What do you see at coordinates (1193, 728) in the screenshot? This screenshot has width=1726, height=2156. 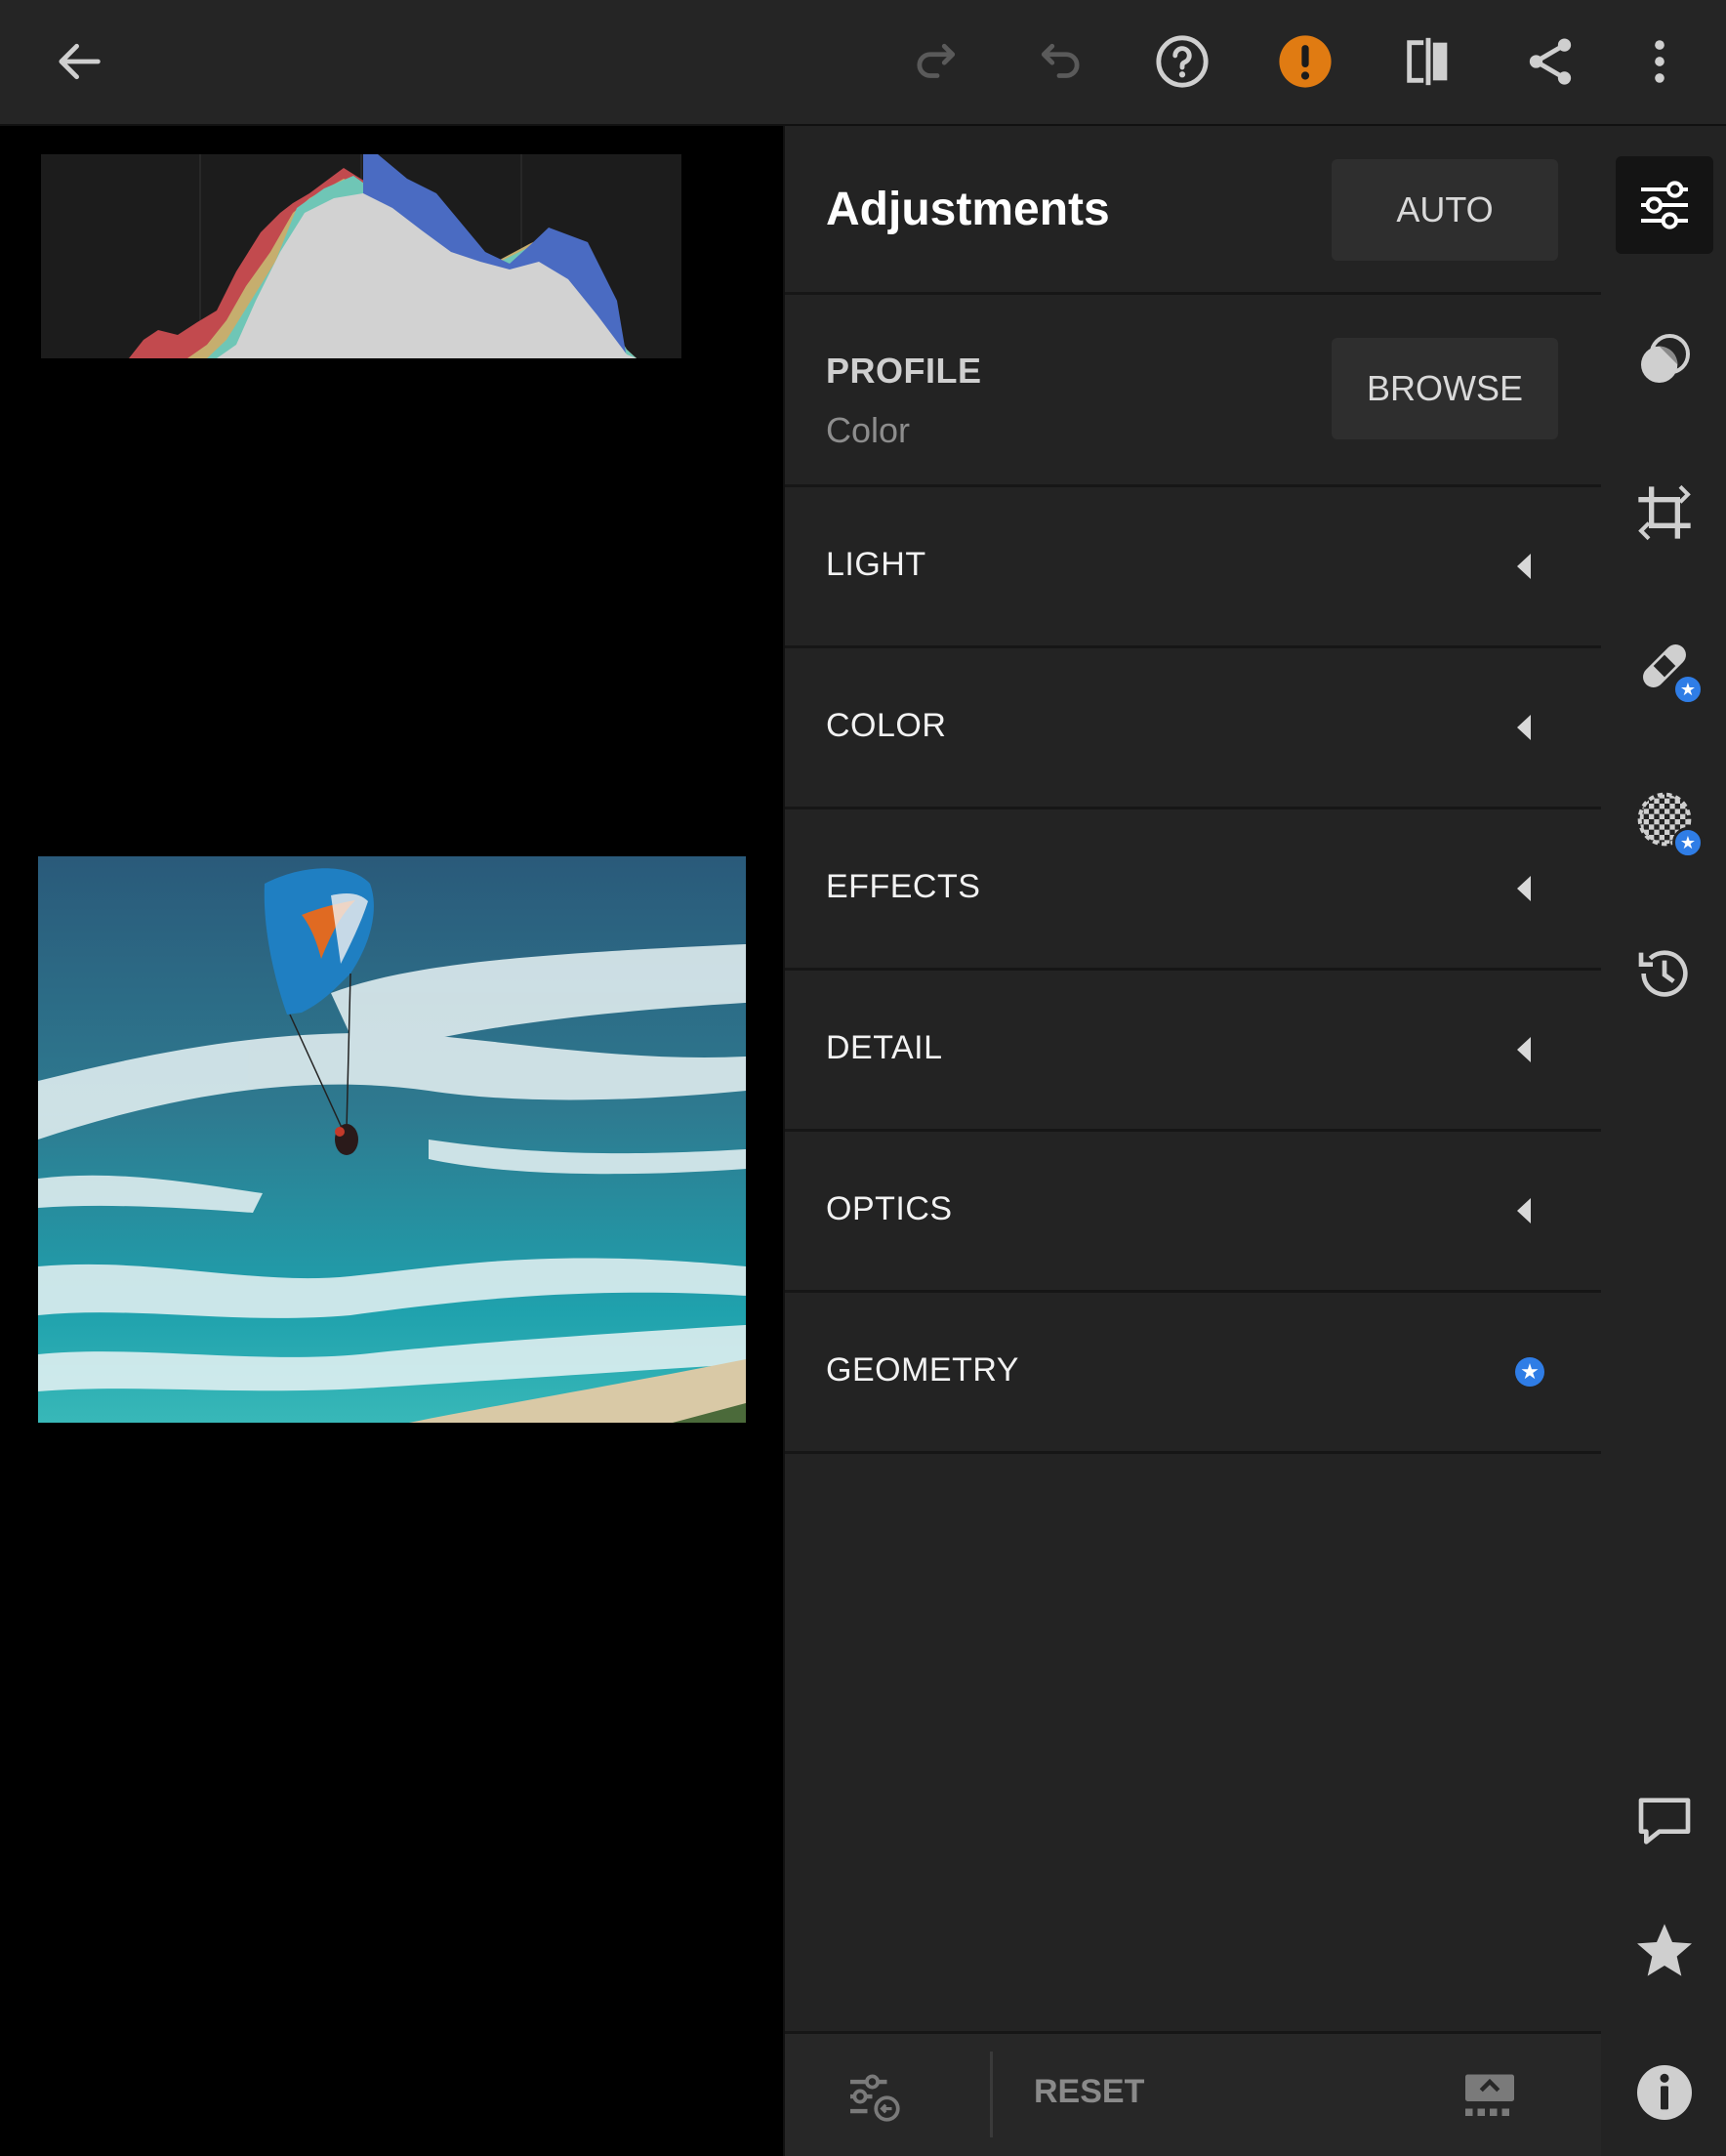 I see `section-color: COLOR` at bounding box center [1193, 728].